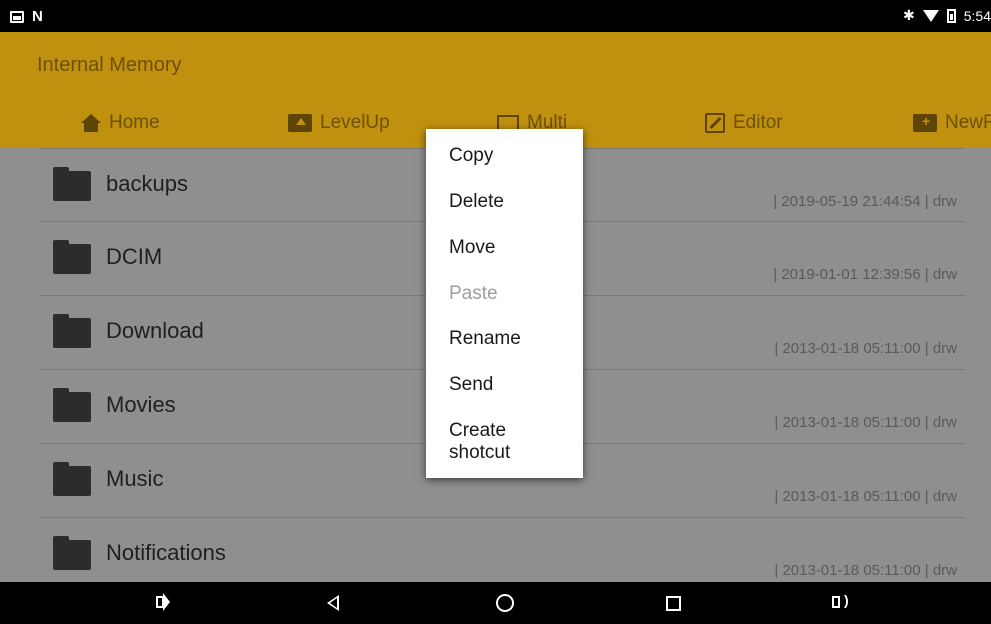 This screenshot has width=991, height=624. What do you see at coordinates (300, 123) in the screenshot?
I see `folder-up-icon` at bounding box center [300, 123].